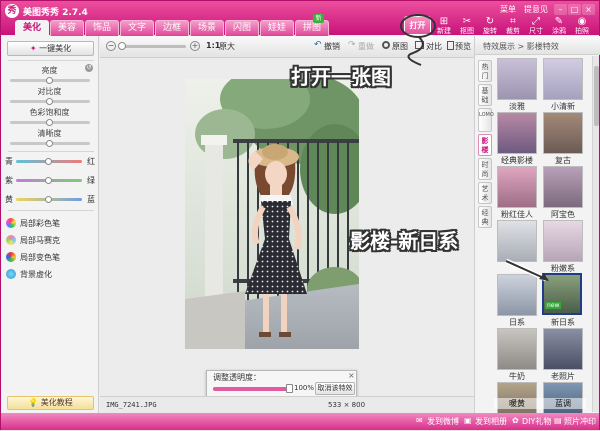  I want to click on effect-label: 淡灵, so click(517, 268).